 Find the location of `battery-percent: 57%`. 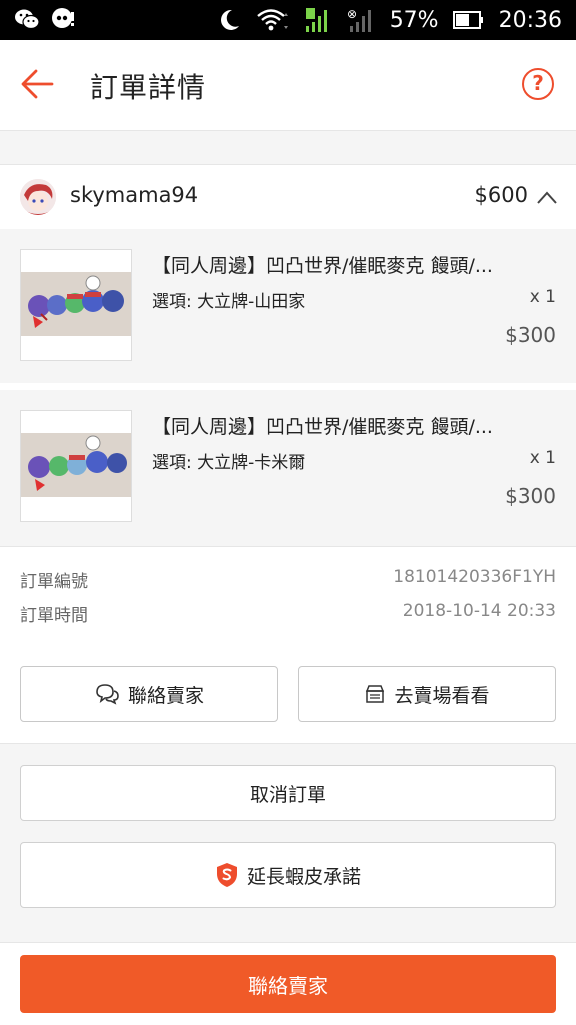

battery-percent: 57% is located at coordinates (414, 20).